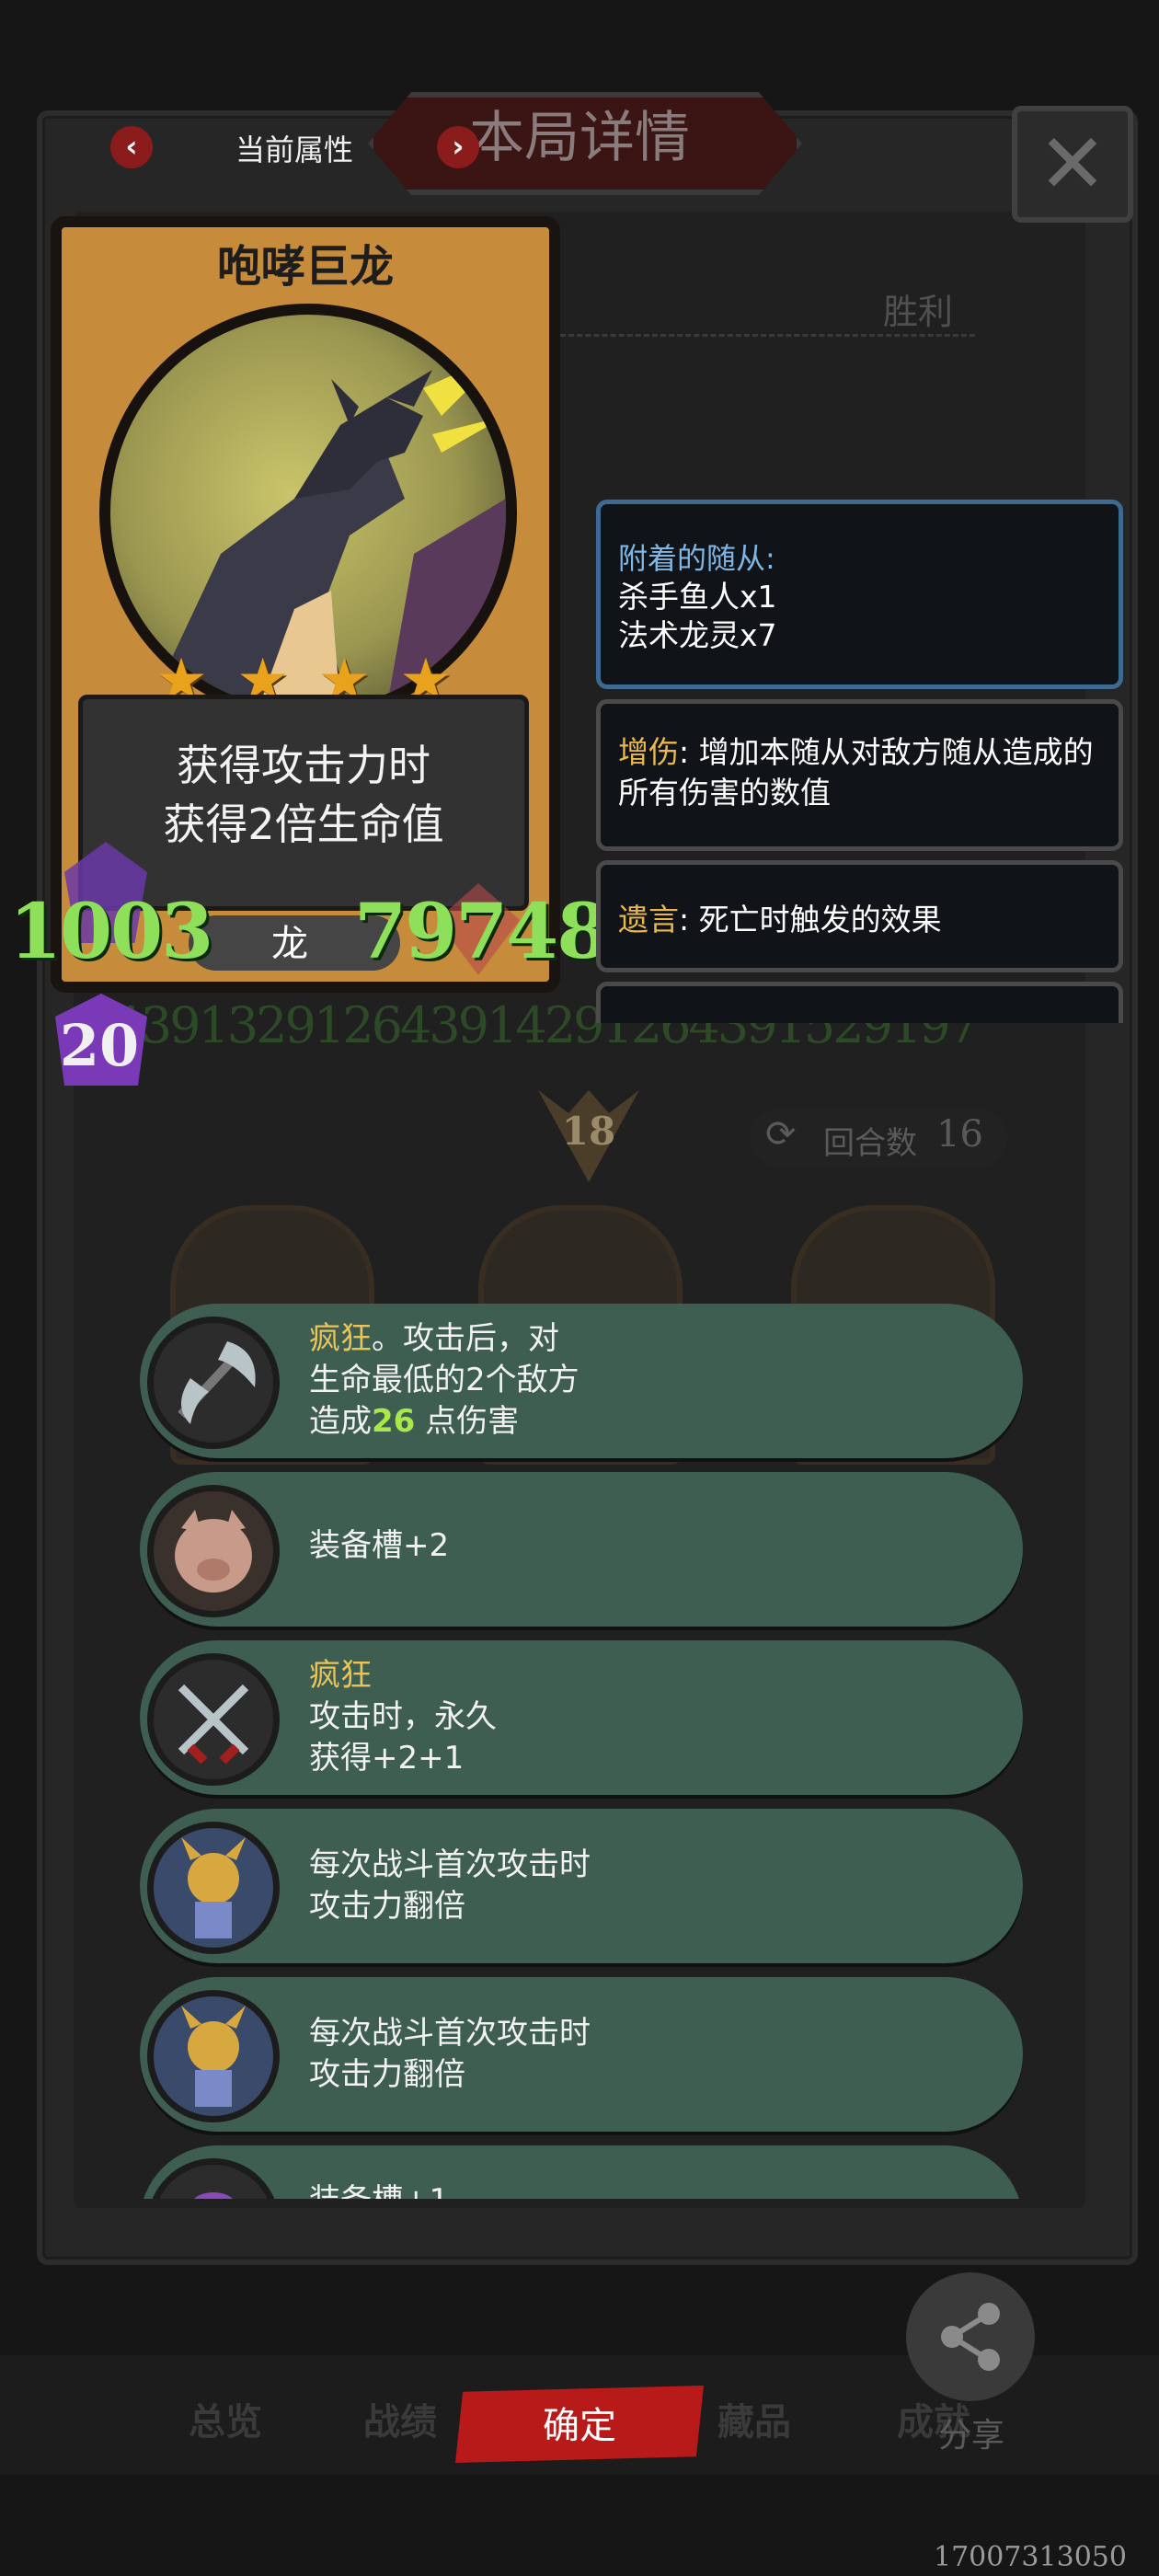  I want to click on share-icon, so click(970, 2336).